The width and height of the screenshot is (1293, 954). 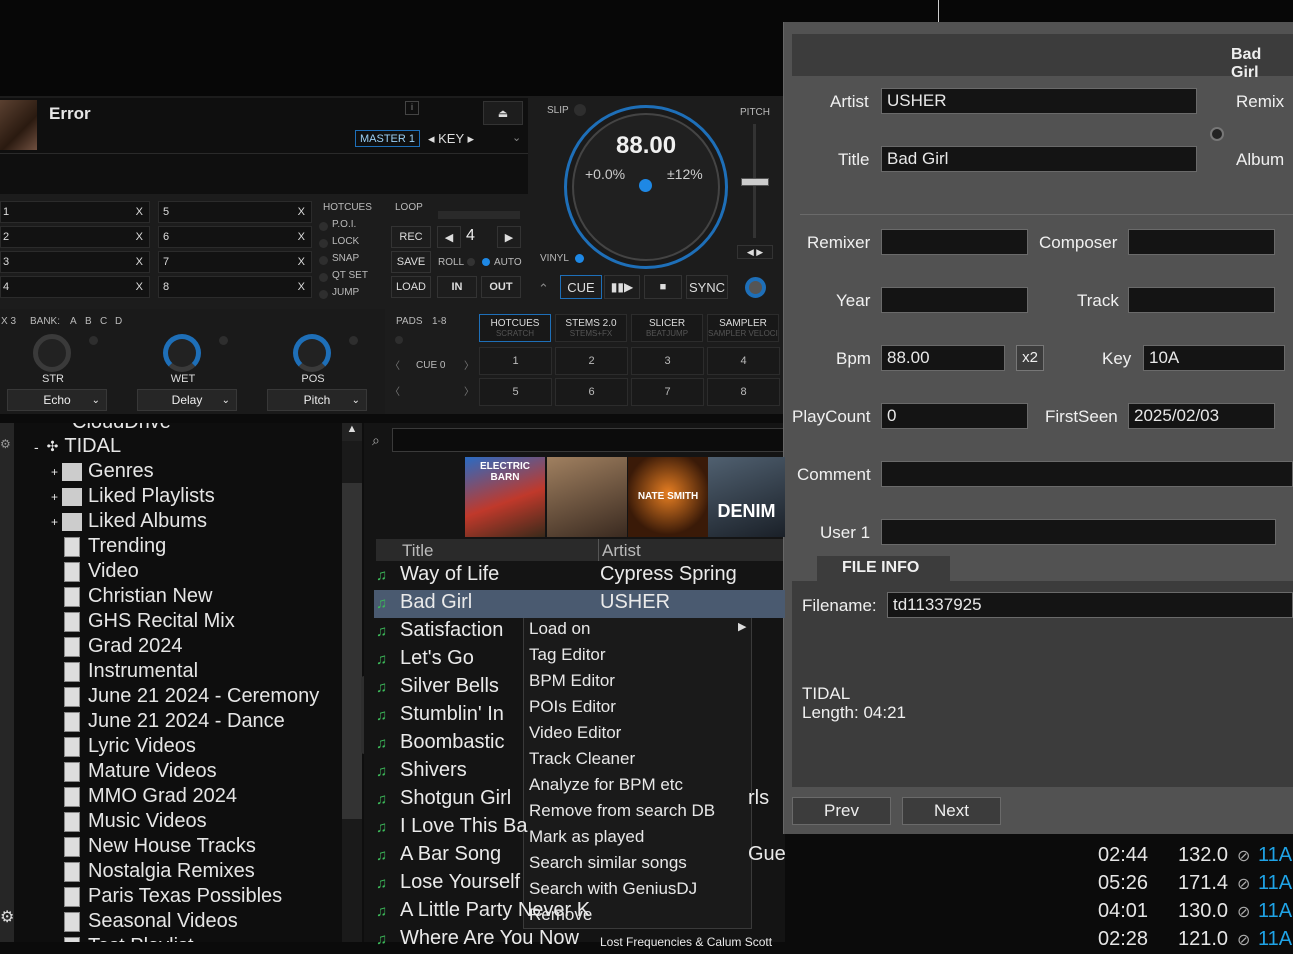 What do you see at coordinates (954, 300) in the screenshot?
I see `year-field` at bounding box center [954, 300].